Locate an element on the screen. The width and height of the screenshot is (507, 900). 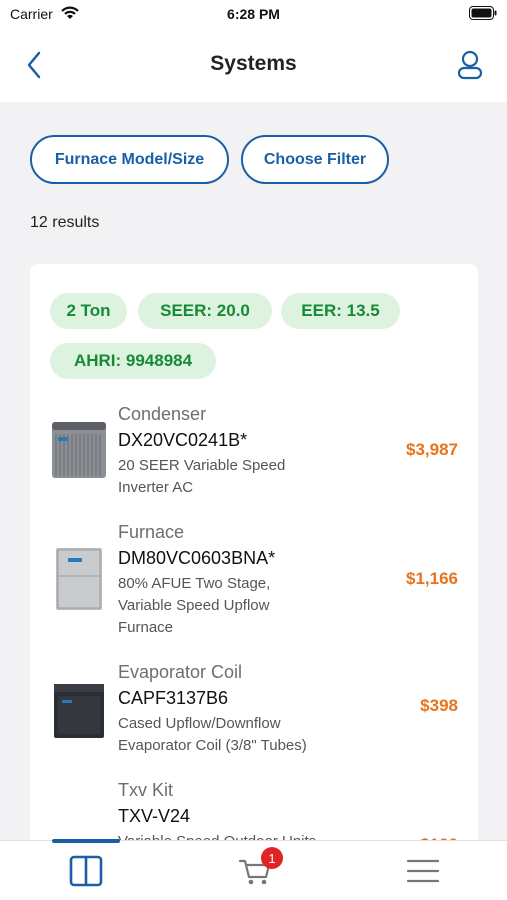
tab-menu is located at coordinates (423, 871).